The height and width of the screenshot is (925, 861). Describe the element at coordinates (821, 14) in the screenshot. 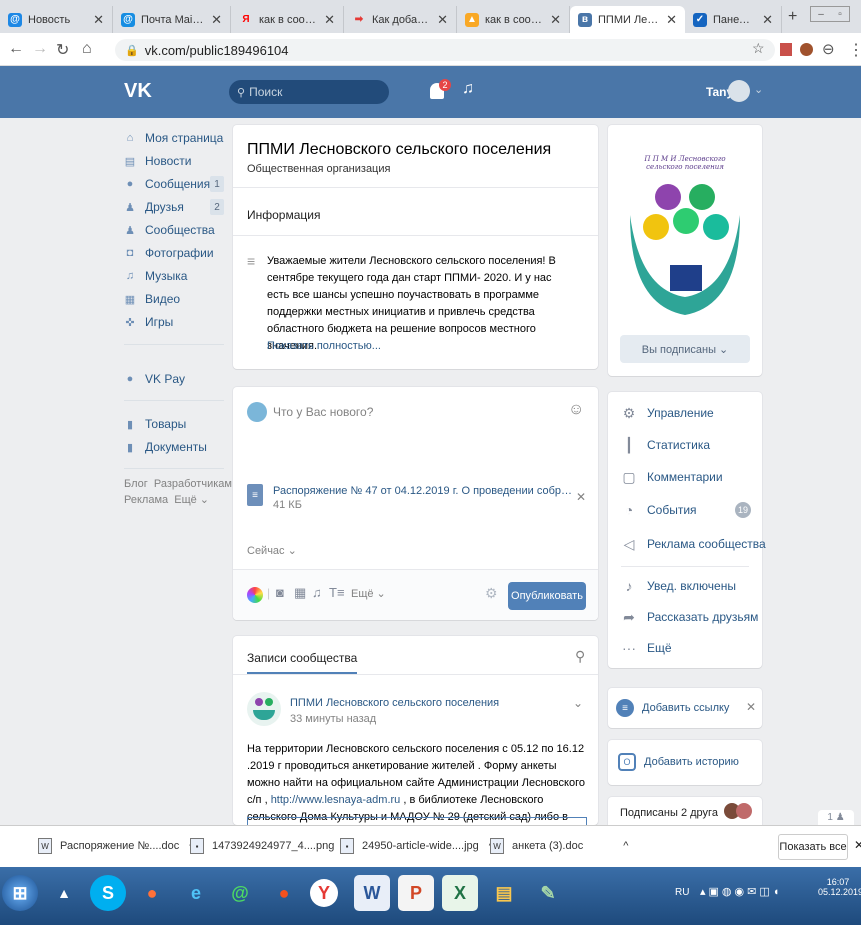

I see `minimize-icon: –` at that location.